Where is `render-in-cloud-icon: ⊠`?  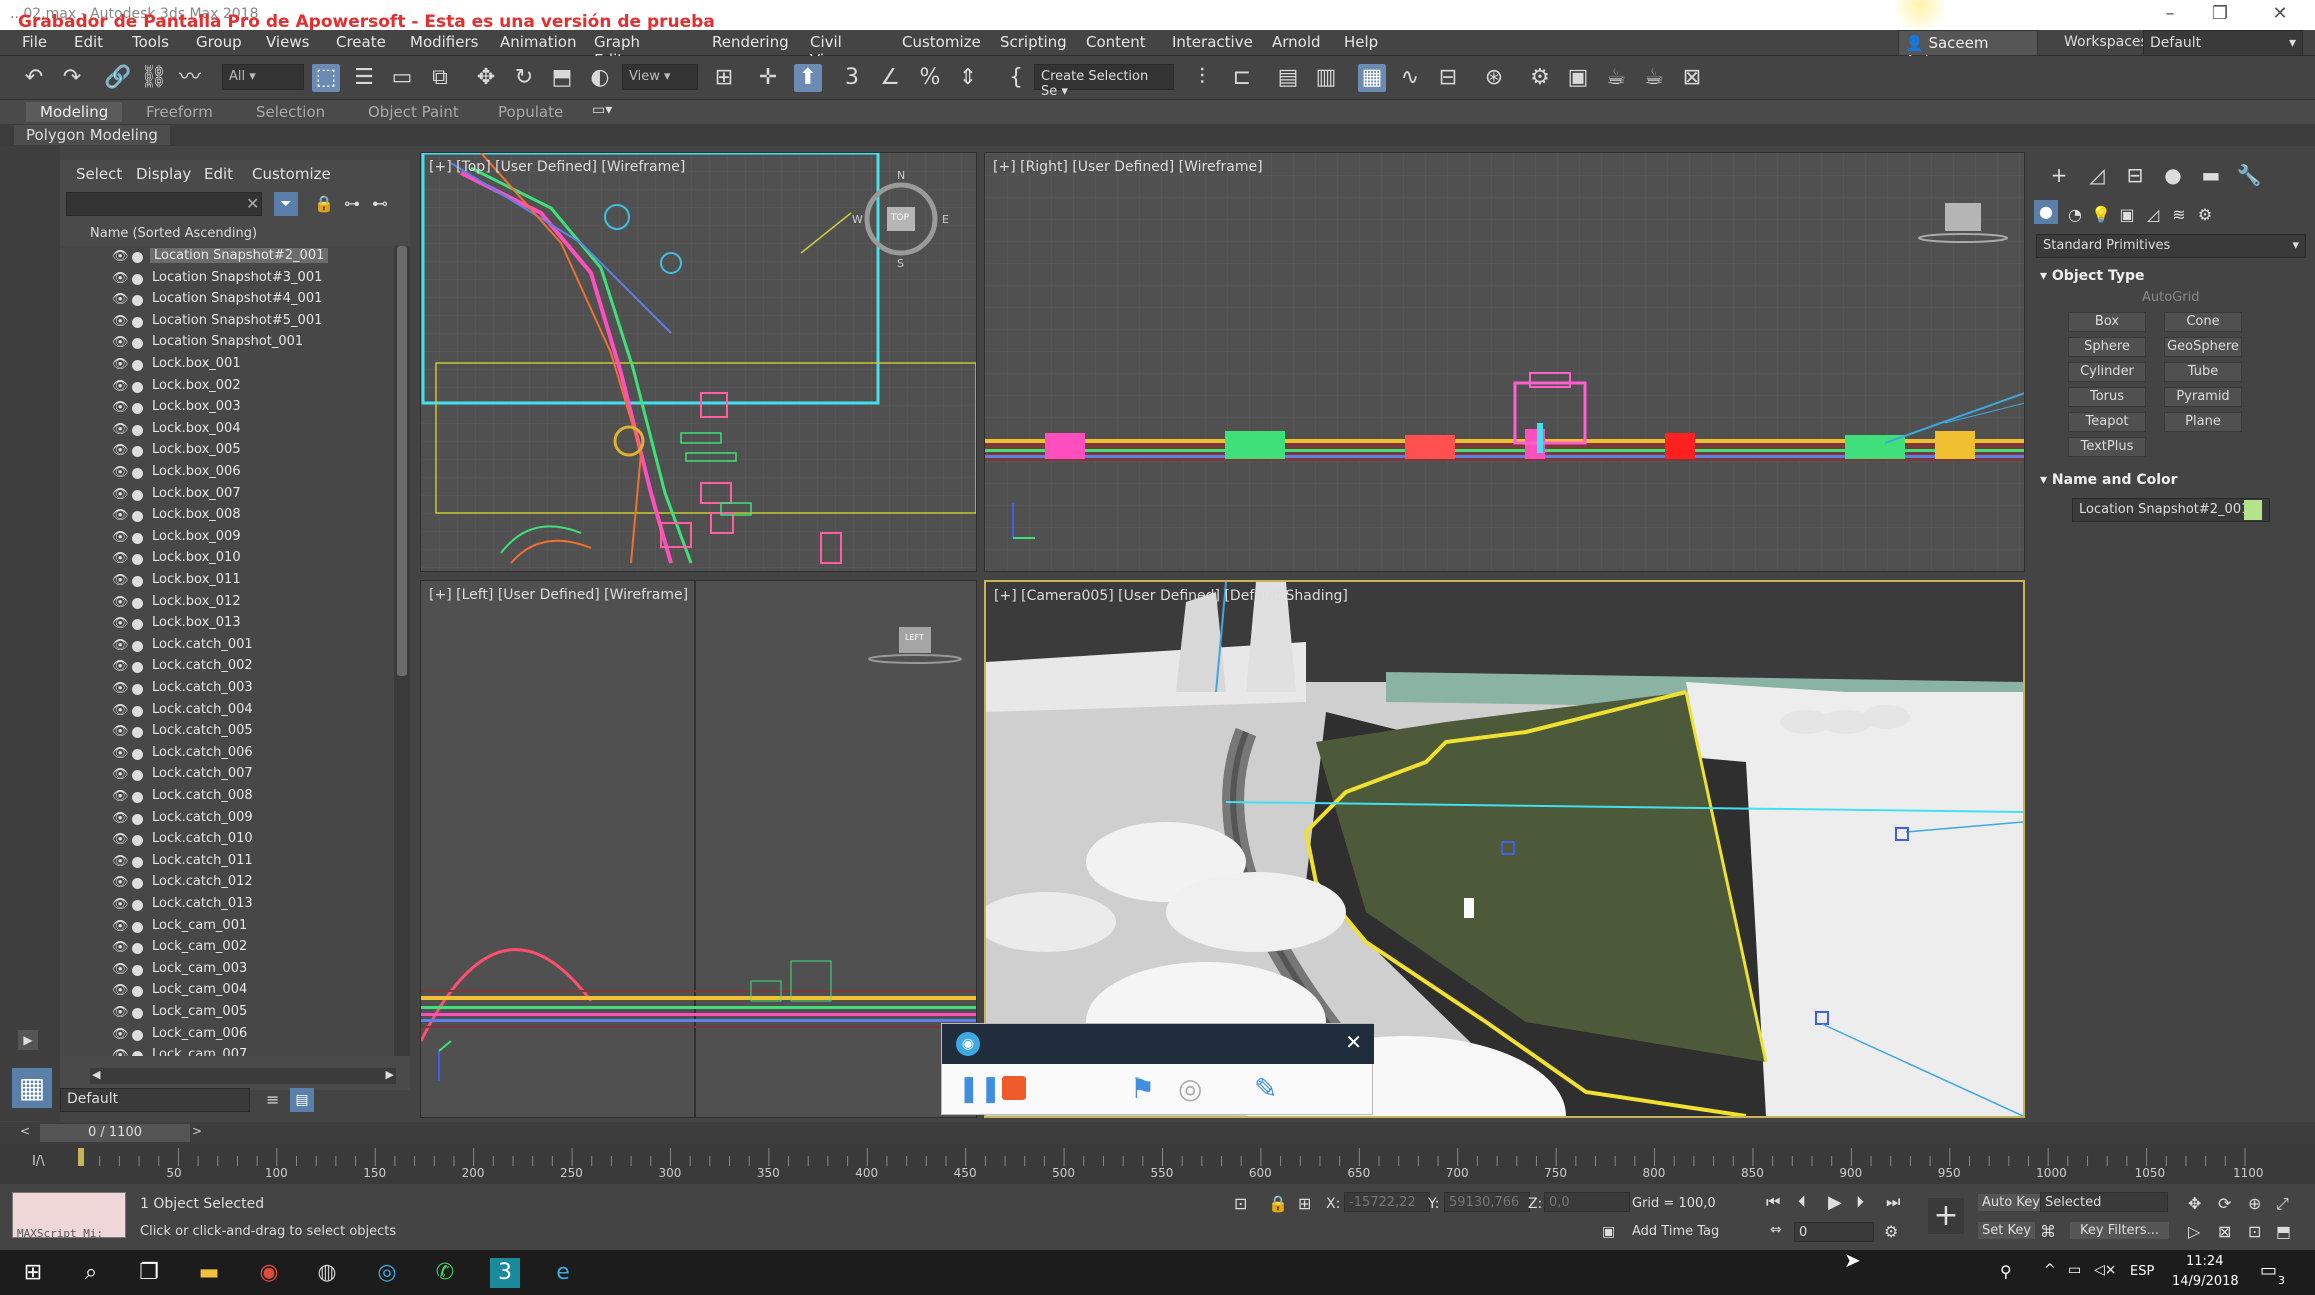 render-in-cloud-icon: ⊠ is located at coordinates (1692, 78).